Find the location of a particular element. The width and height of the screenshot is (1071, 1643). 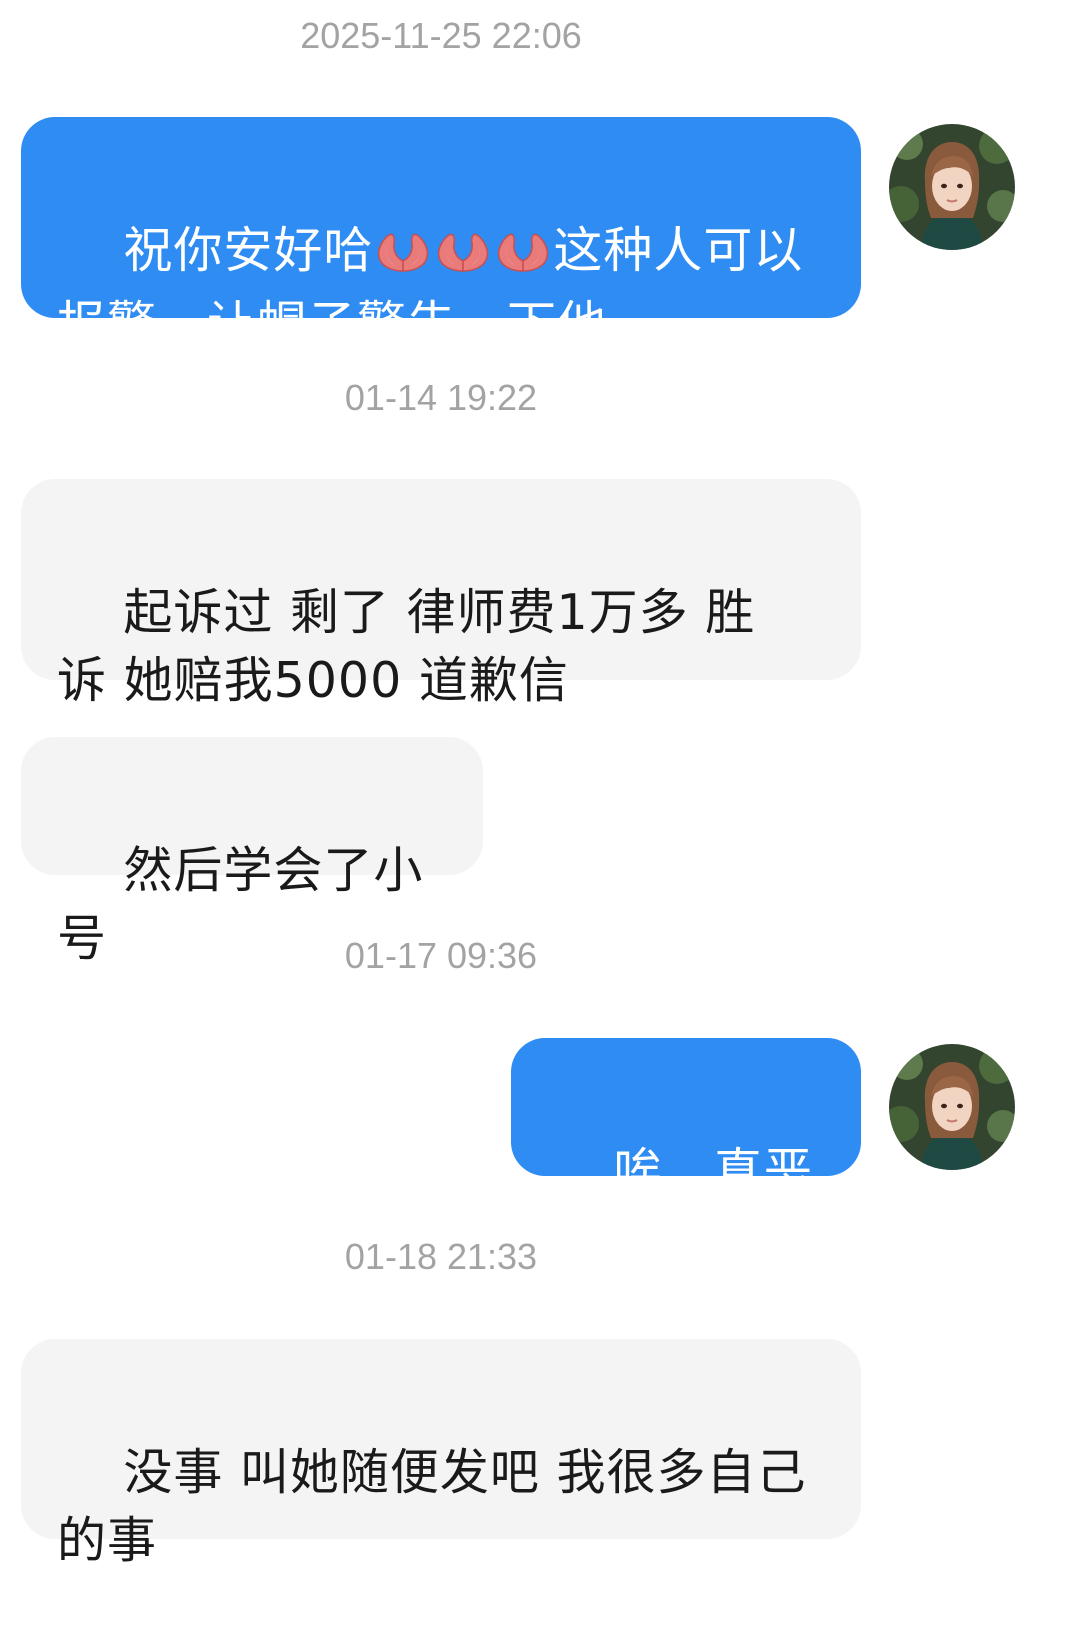

message-text: 祝你安好哈 is located at coordinates (248, 250).